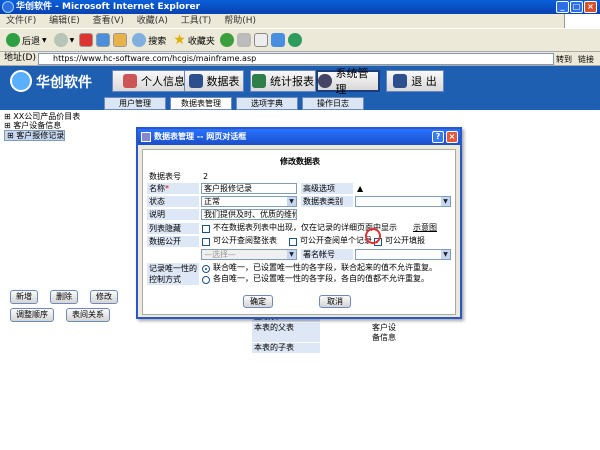 The height and width of the screenshot is (450, 600). I want to click on refresh-icon, so click(103, 40).